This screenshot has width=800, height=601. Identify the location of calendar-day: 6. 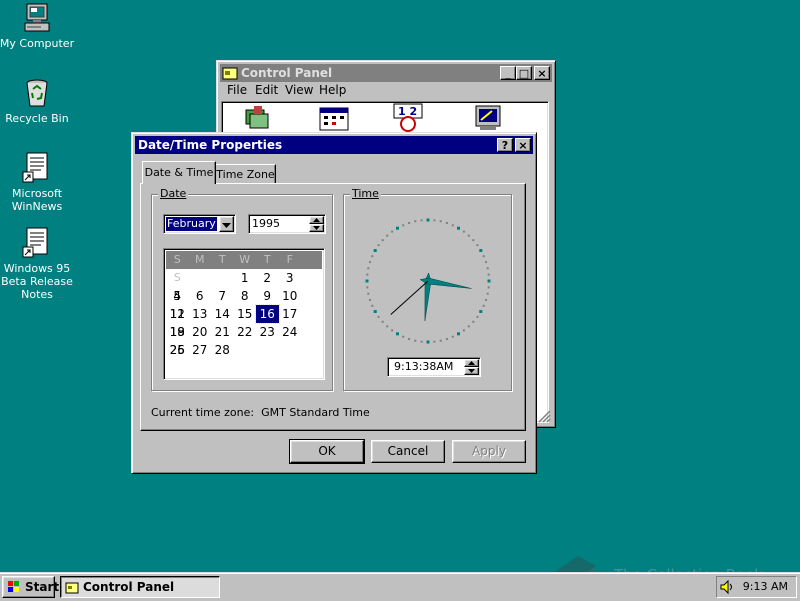
(200, 296).